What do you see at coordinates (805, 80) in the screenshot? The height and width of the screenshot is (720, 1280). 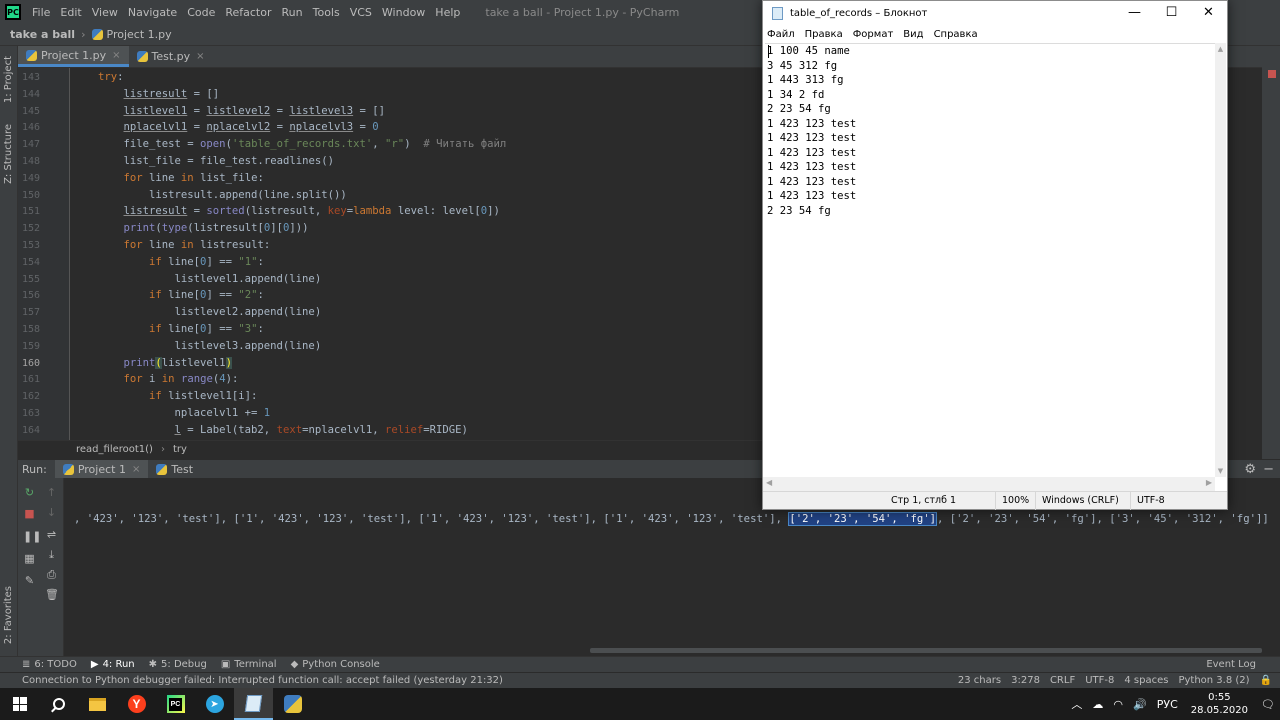 I see `notepad-text-line: 1 443 313 fg` at bounding box center [805, 80].